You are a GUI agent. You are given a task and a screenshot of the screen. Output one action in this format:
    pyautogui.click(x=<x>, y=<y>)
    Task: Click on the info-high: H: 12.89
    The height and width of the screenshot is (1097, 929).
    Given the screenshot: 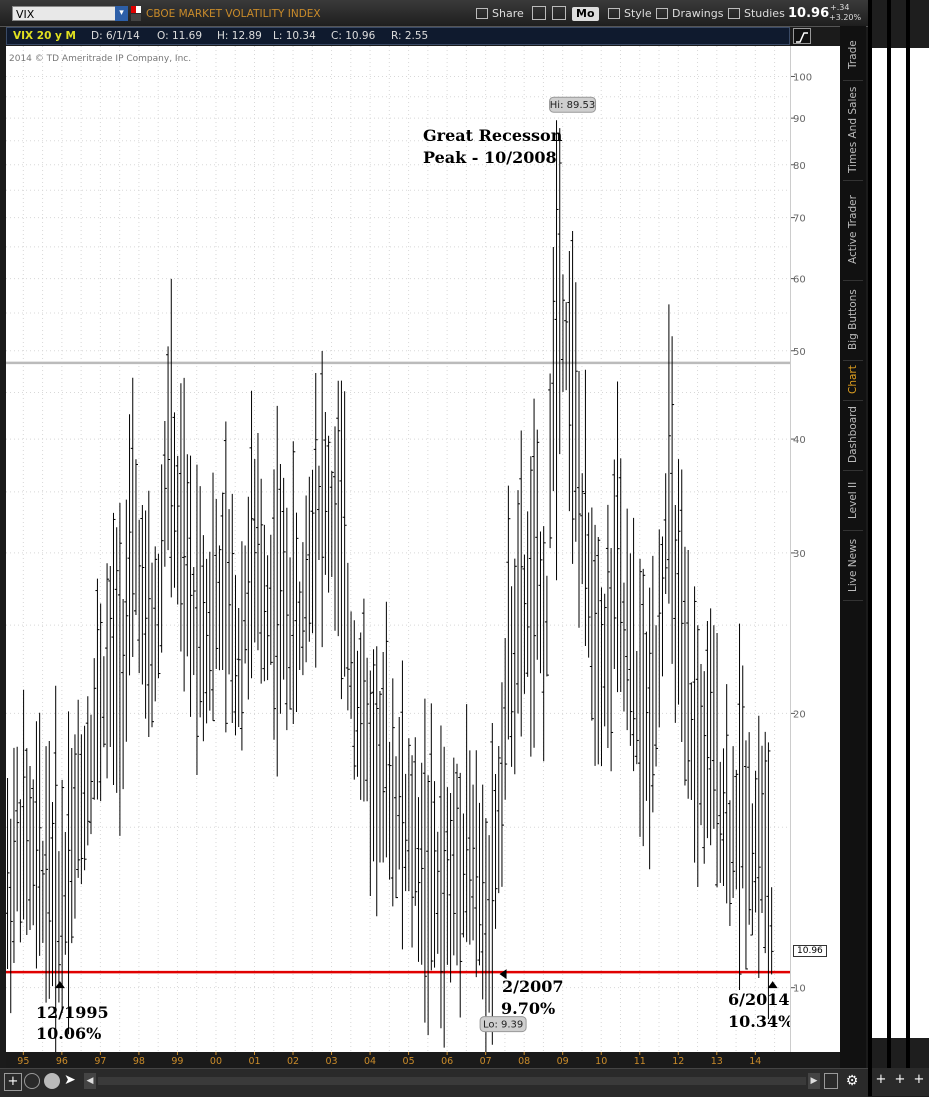 What is the action you would take?
    pyautogui.click(x=239, y=36)
    